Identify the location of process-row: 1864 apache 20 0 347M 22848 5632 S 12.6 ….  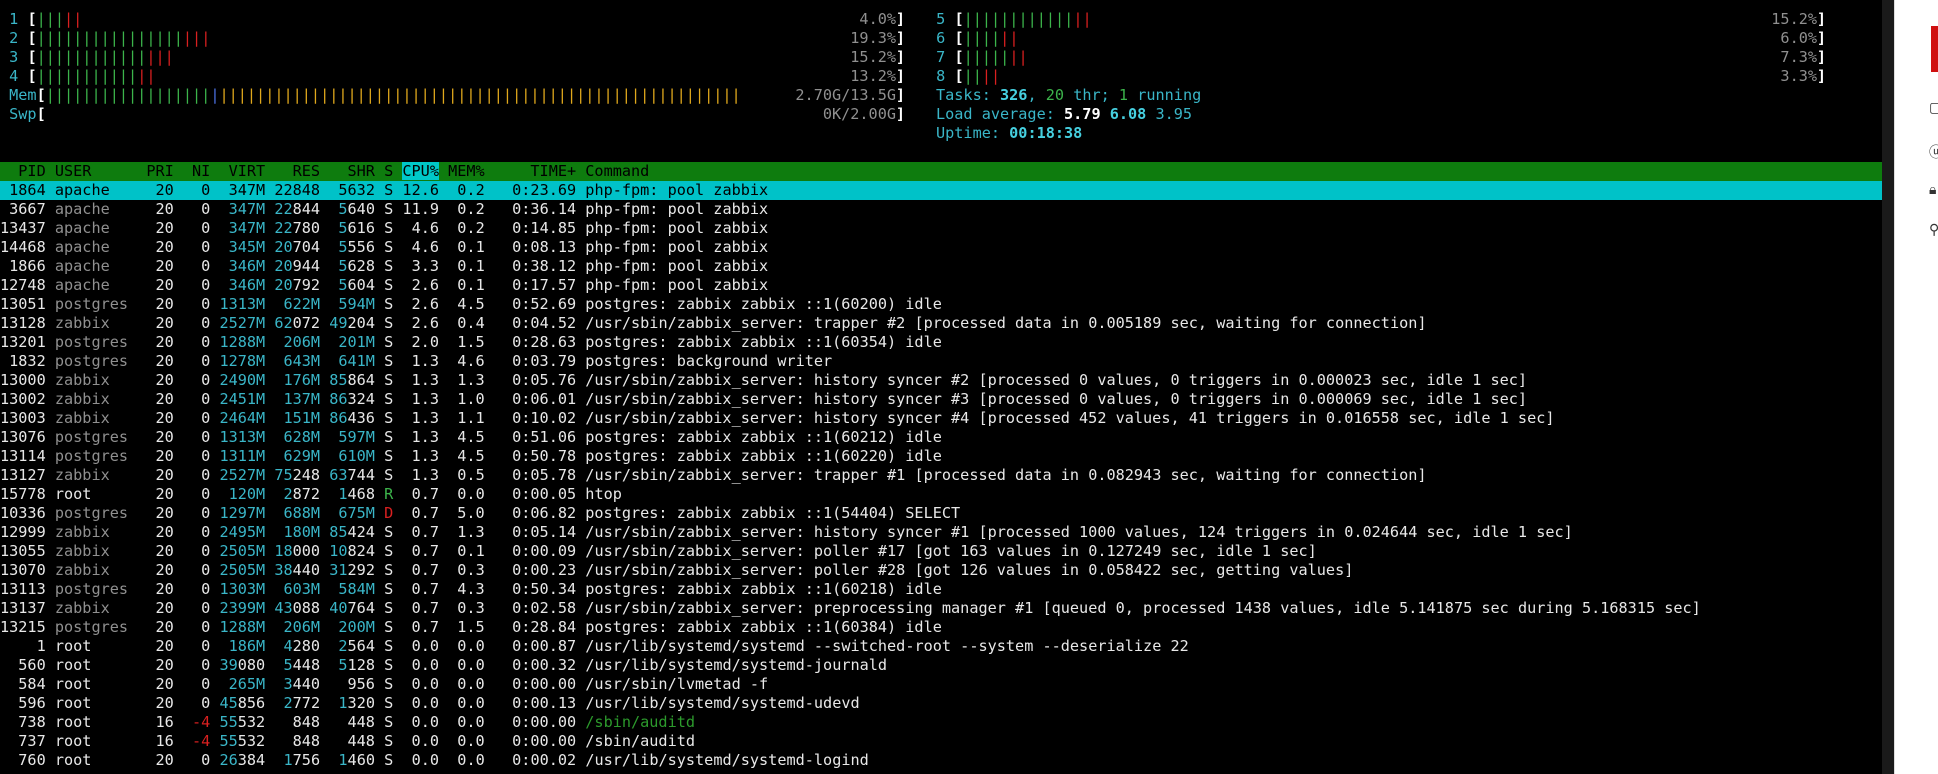
(941, 190).